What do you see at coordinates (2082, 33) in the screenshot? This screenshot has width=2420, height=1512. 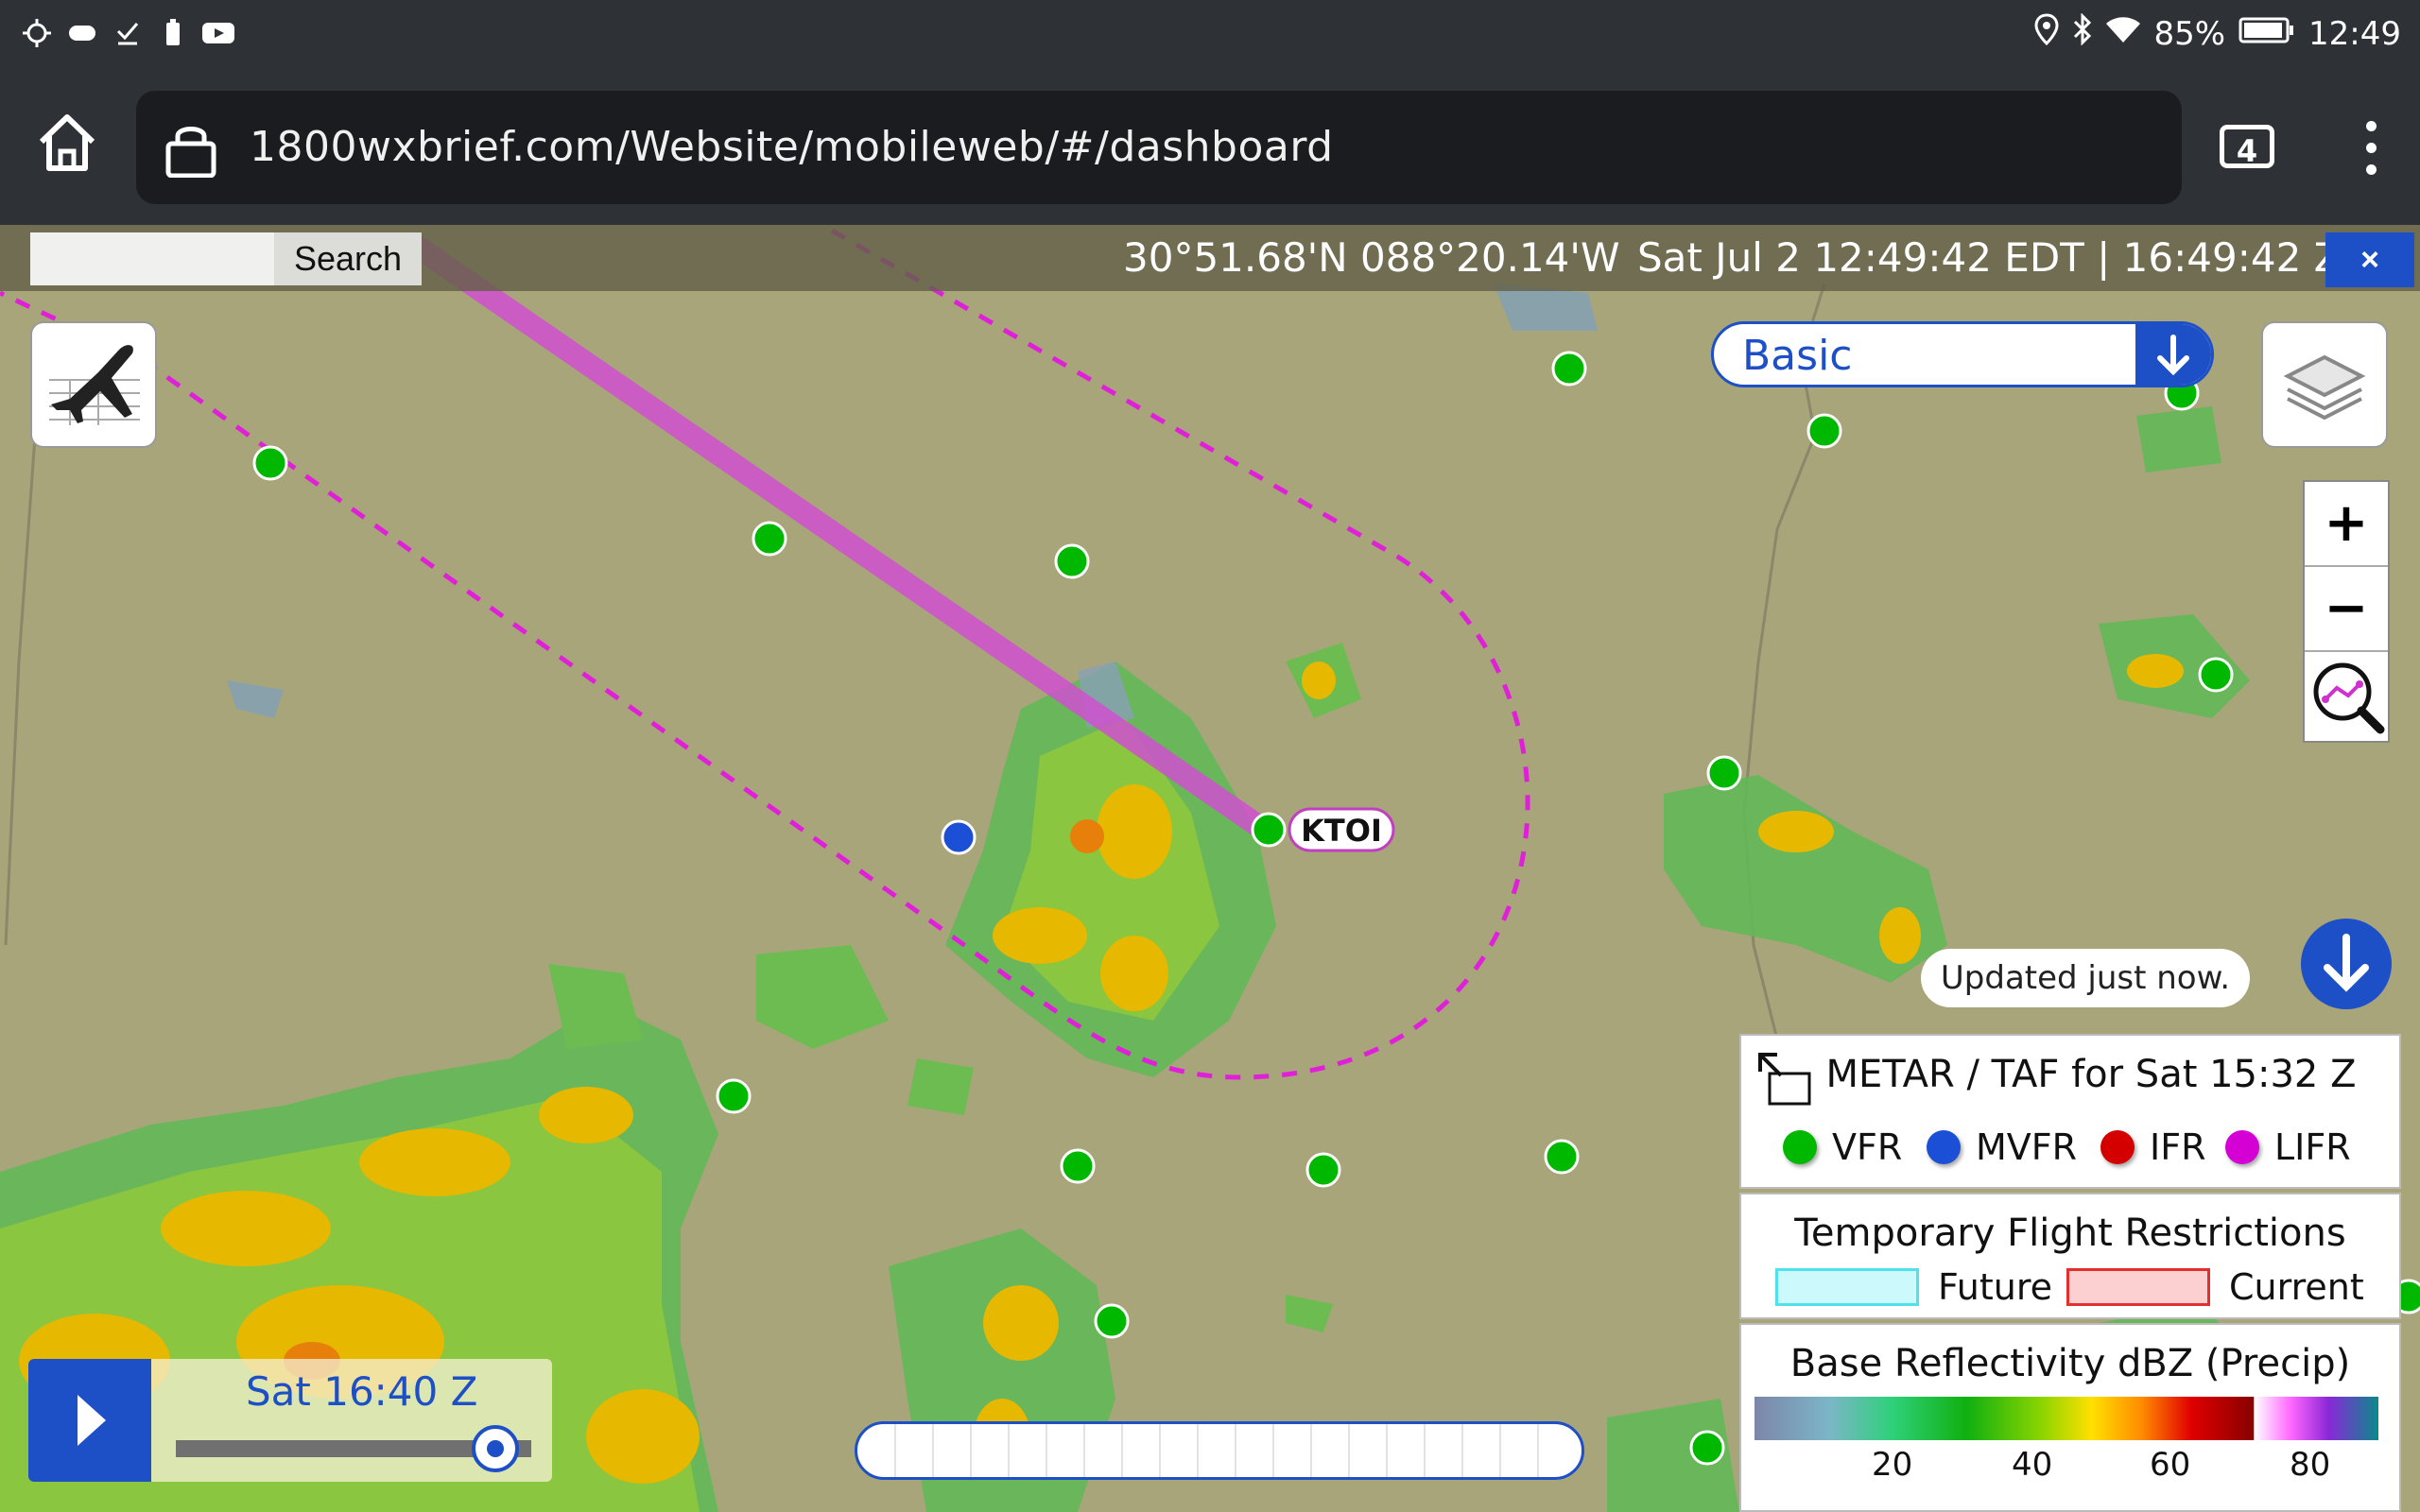 I see `bluetooth-icon` at bounding box center [2082, 33].